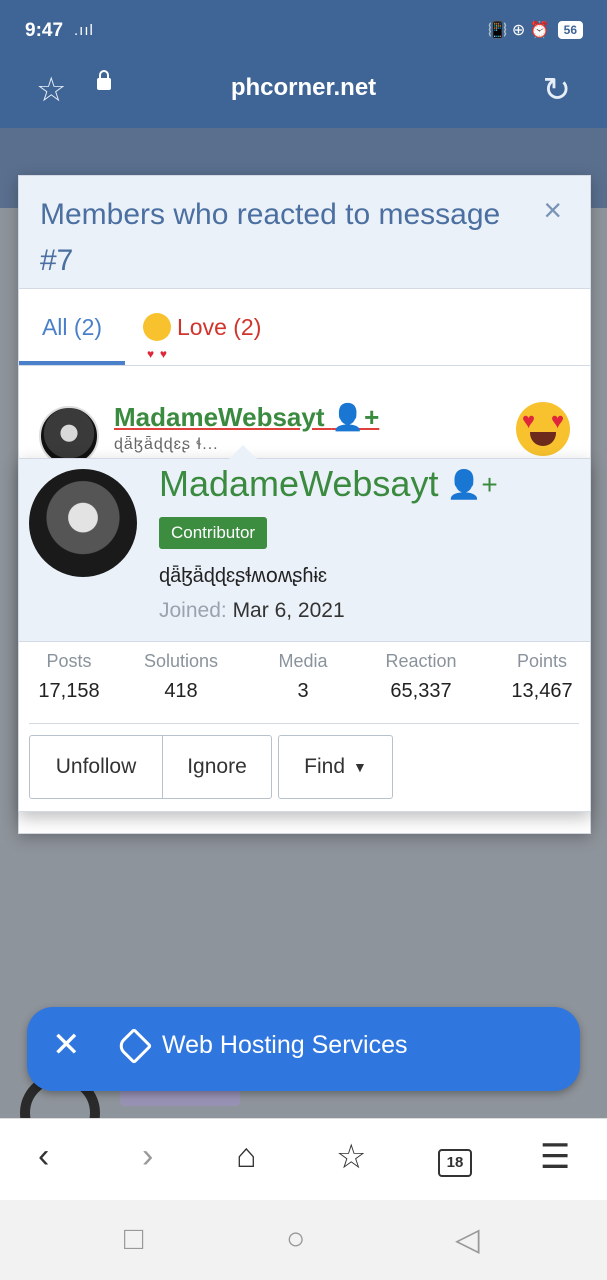  I want to click on recents-icon: □, so click(133, 1238).